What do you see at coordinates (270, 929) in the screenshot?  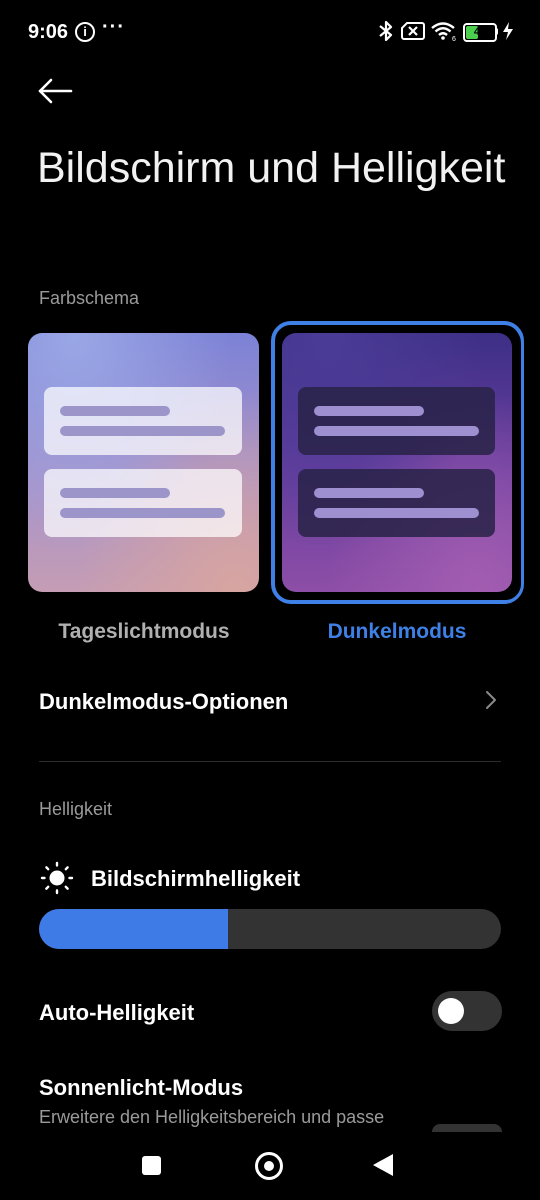 I see `brightness-slider` at bounding box center [270, 929].